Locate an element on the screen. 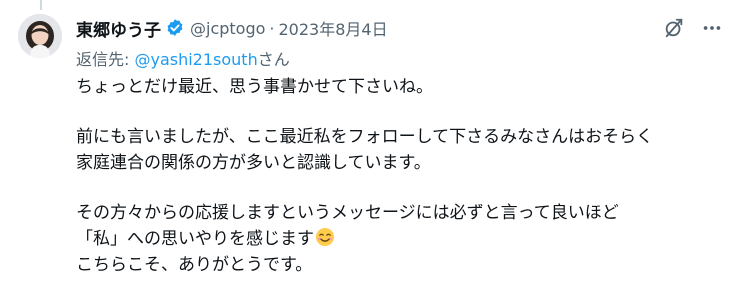 Image resolution: width=740 pixels, height=295 pixels. reply-prefix: 返信先: is located at coordinates (105, 59).